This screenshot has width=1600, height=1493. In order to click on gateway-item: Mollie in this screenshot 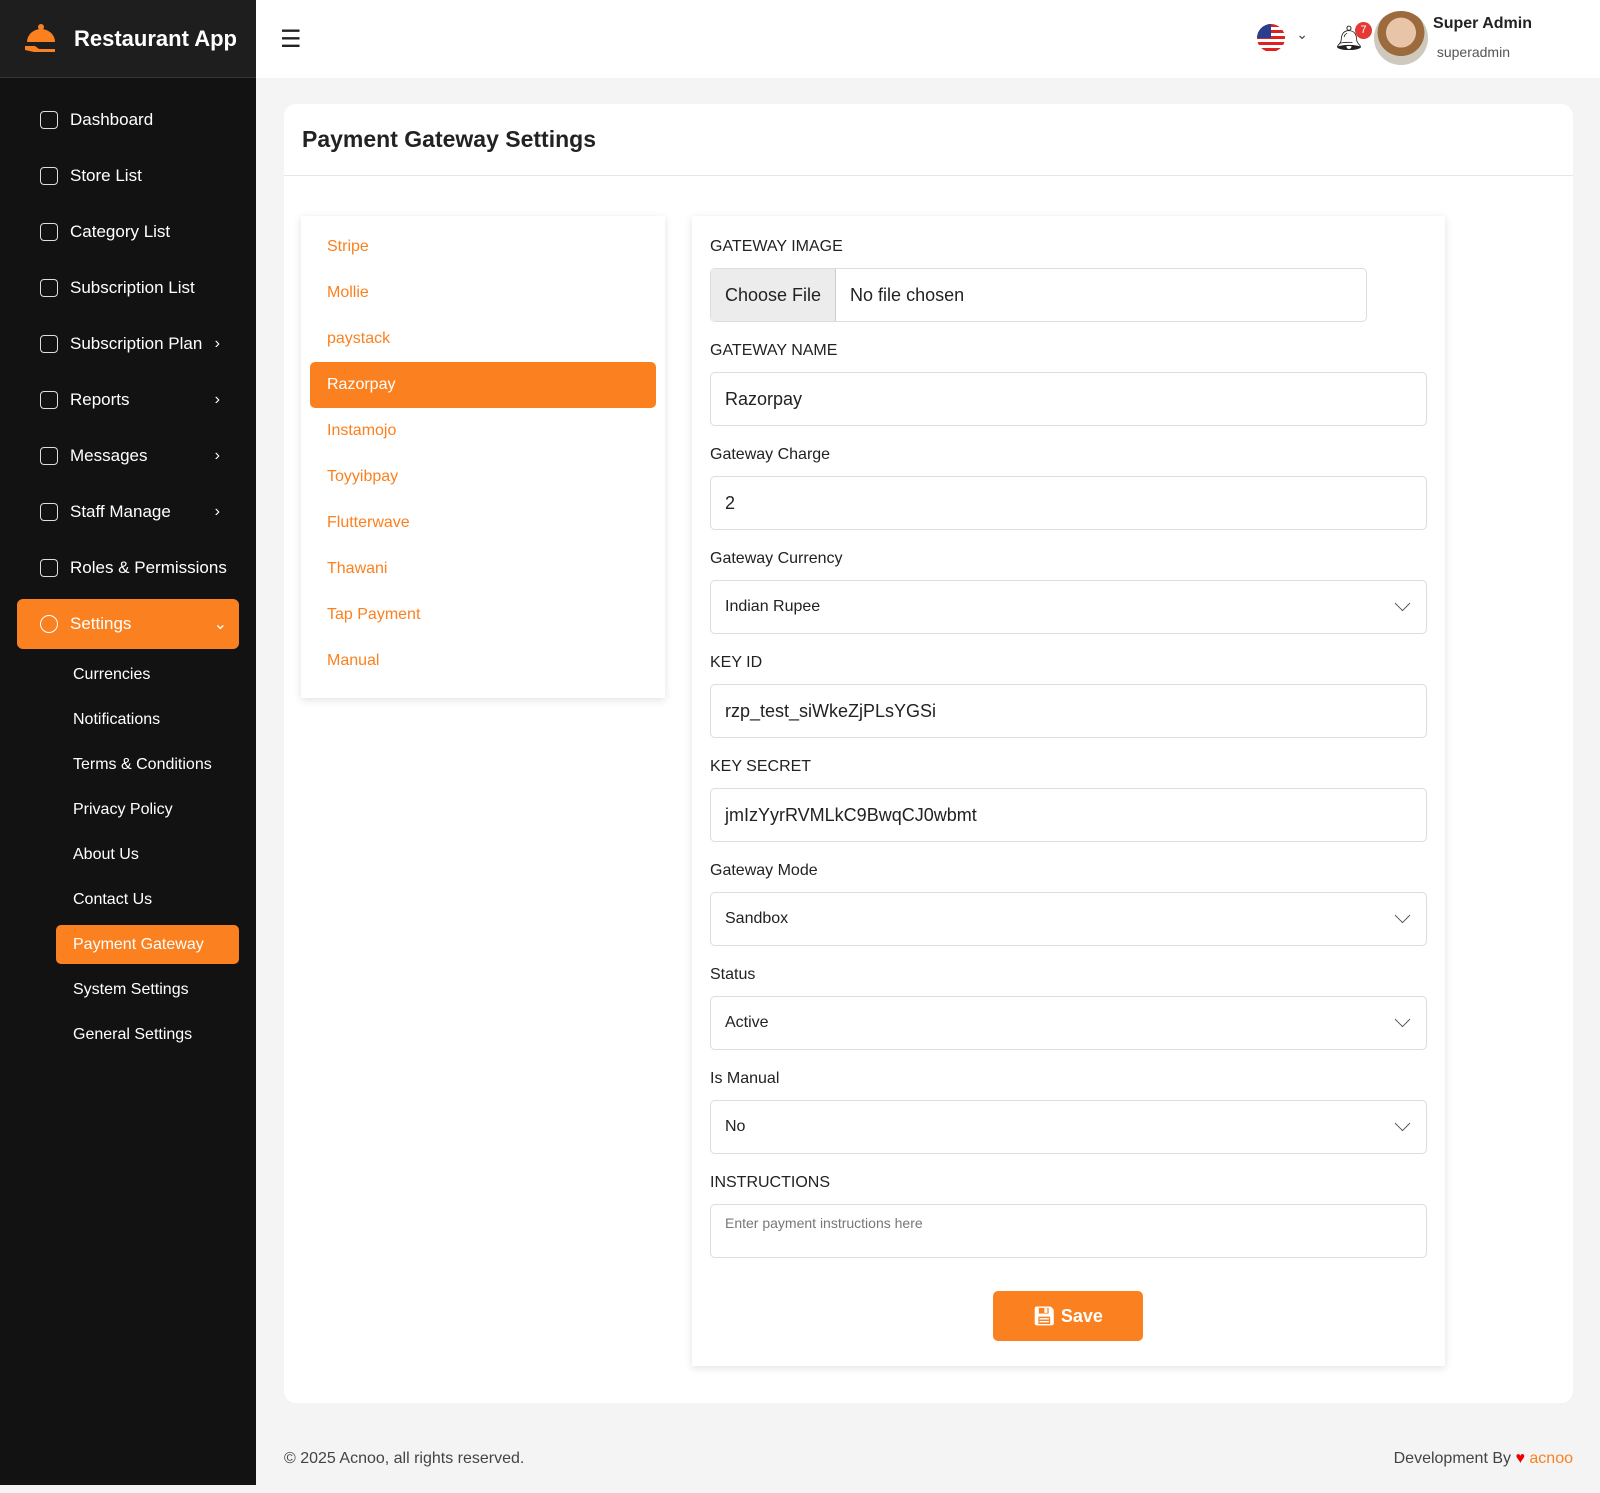, I will do `click(483, 293)`.